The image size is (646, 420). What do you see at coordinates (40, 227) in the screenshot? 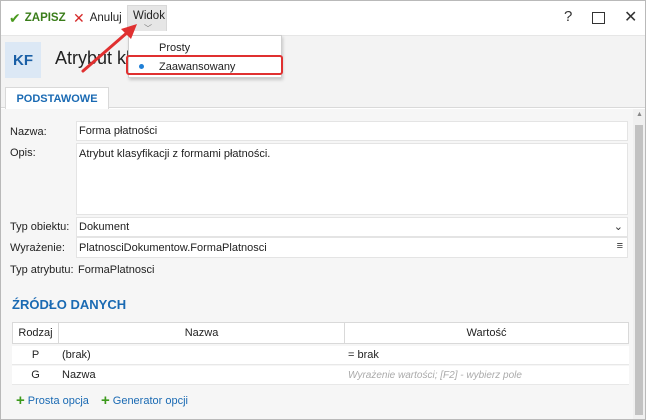
I see `object-type-label: Typ obiektu:` at bounding box center [40, 227].